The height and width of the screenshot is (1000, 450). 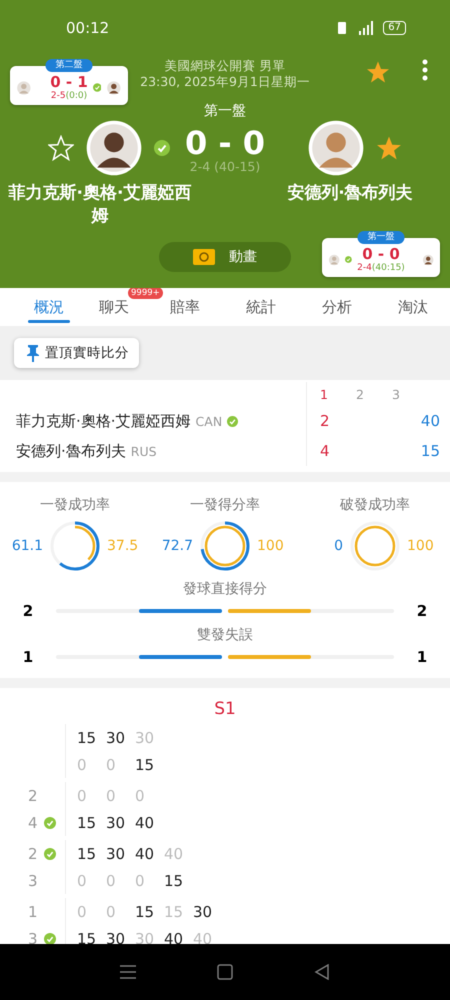 I want to click on mini-points: (40:15), so click(x=388, y=268).